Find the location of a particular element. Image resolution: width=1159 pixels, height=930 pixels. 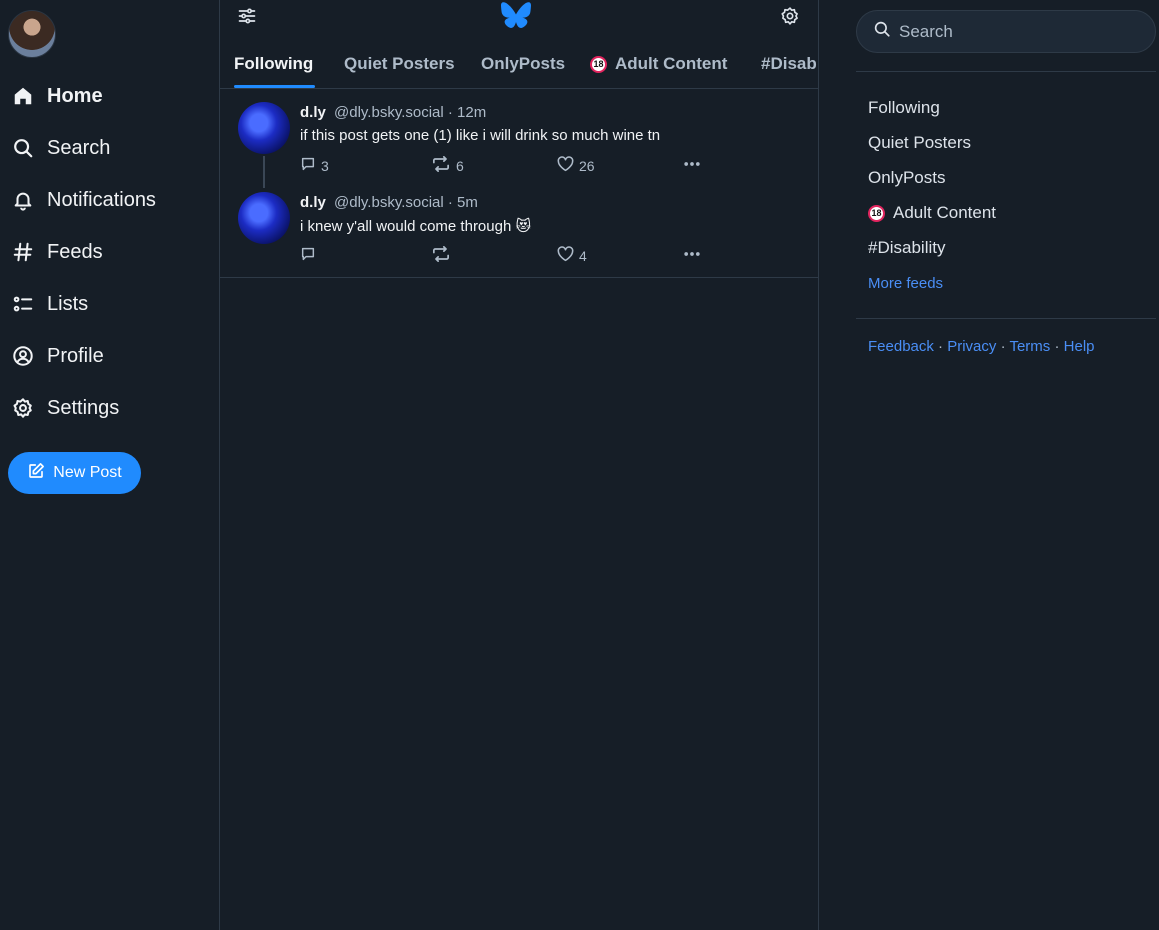

repost-count: 6 is located at coordinates (460, 165).